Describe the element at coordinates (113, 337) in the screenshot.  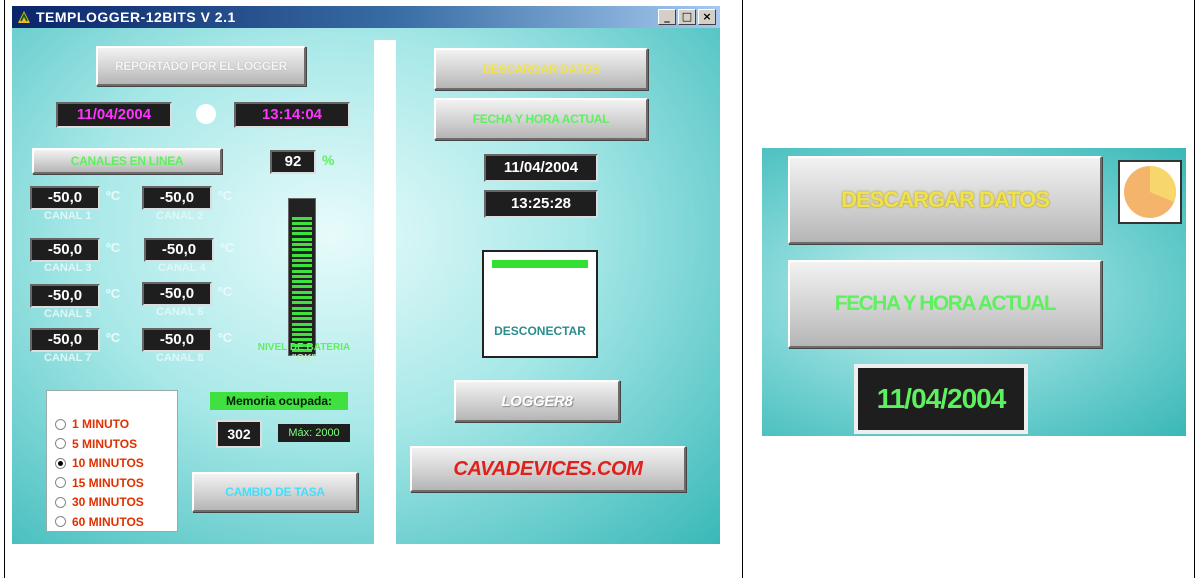
I see `channel-7-unit: ºC` at that location.